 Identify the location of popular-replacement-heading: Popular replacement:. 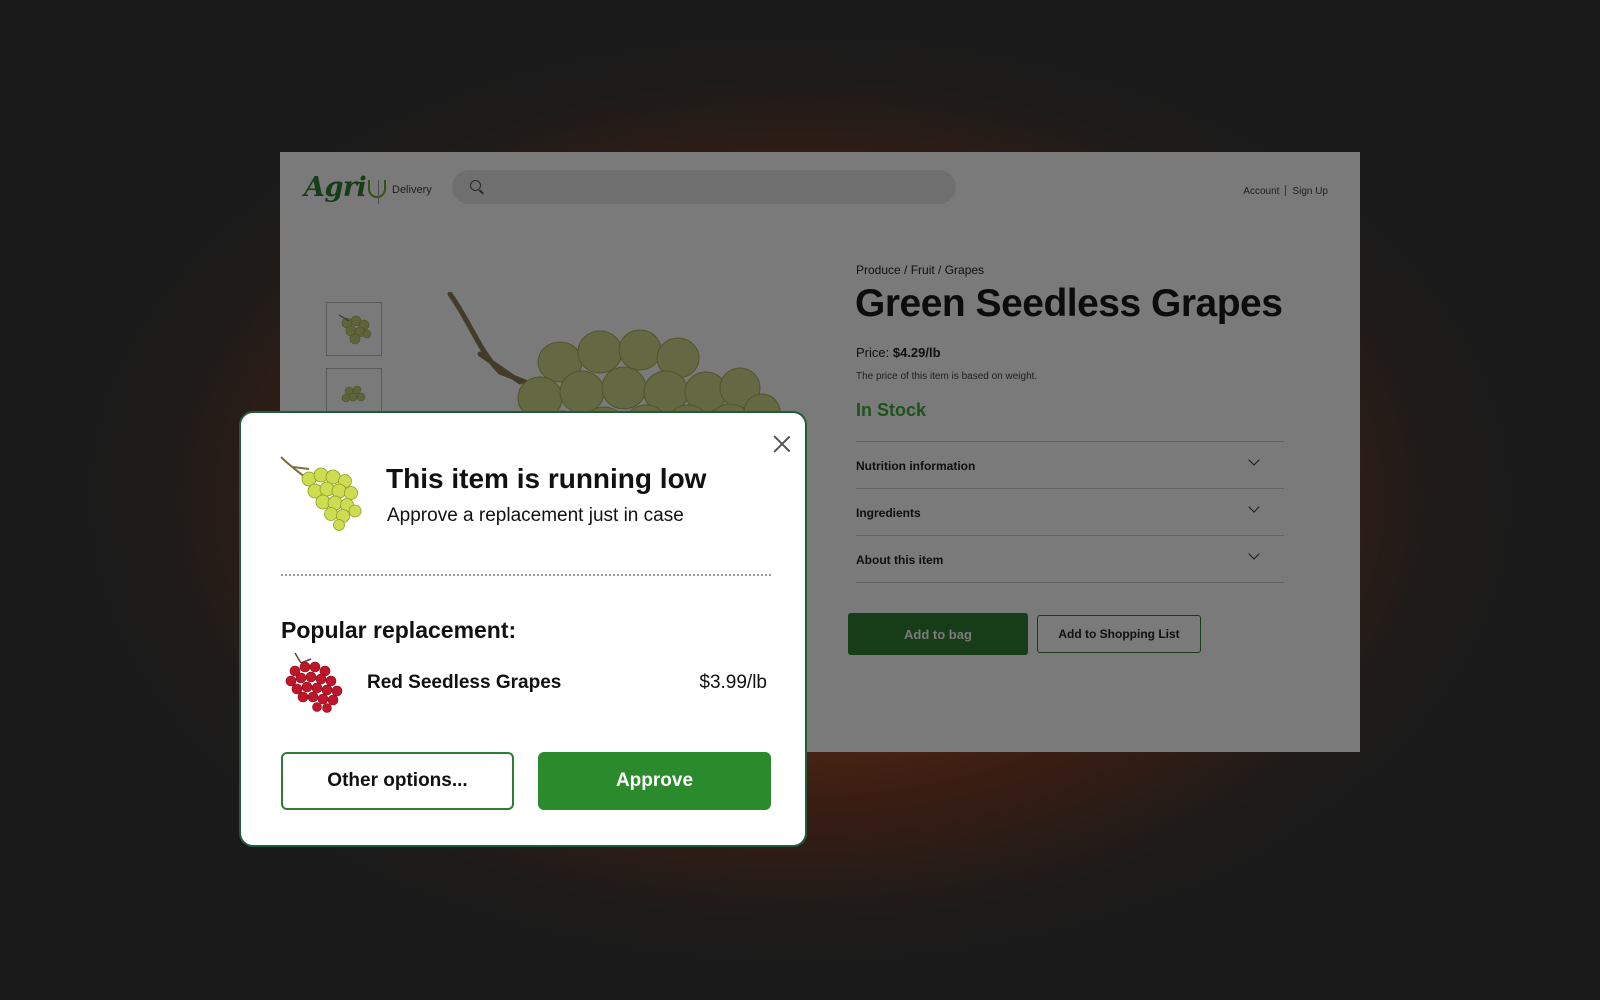
(399, 630).